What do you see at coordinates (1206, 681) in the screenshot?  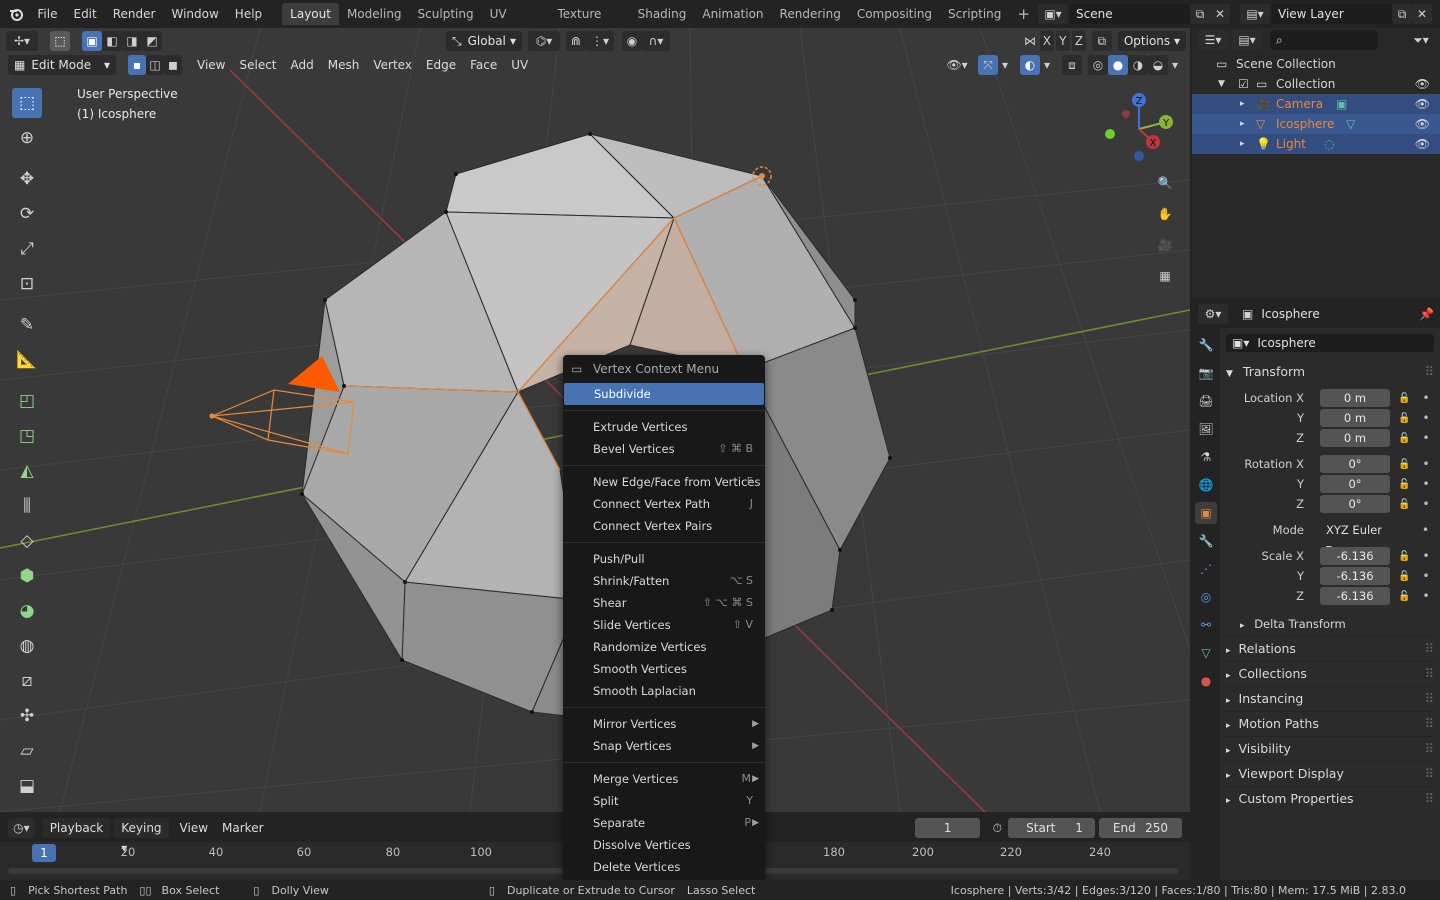 I see `material-tab-icon: ●` at bounding box center [1206, 681].